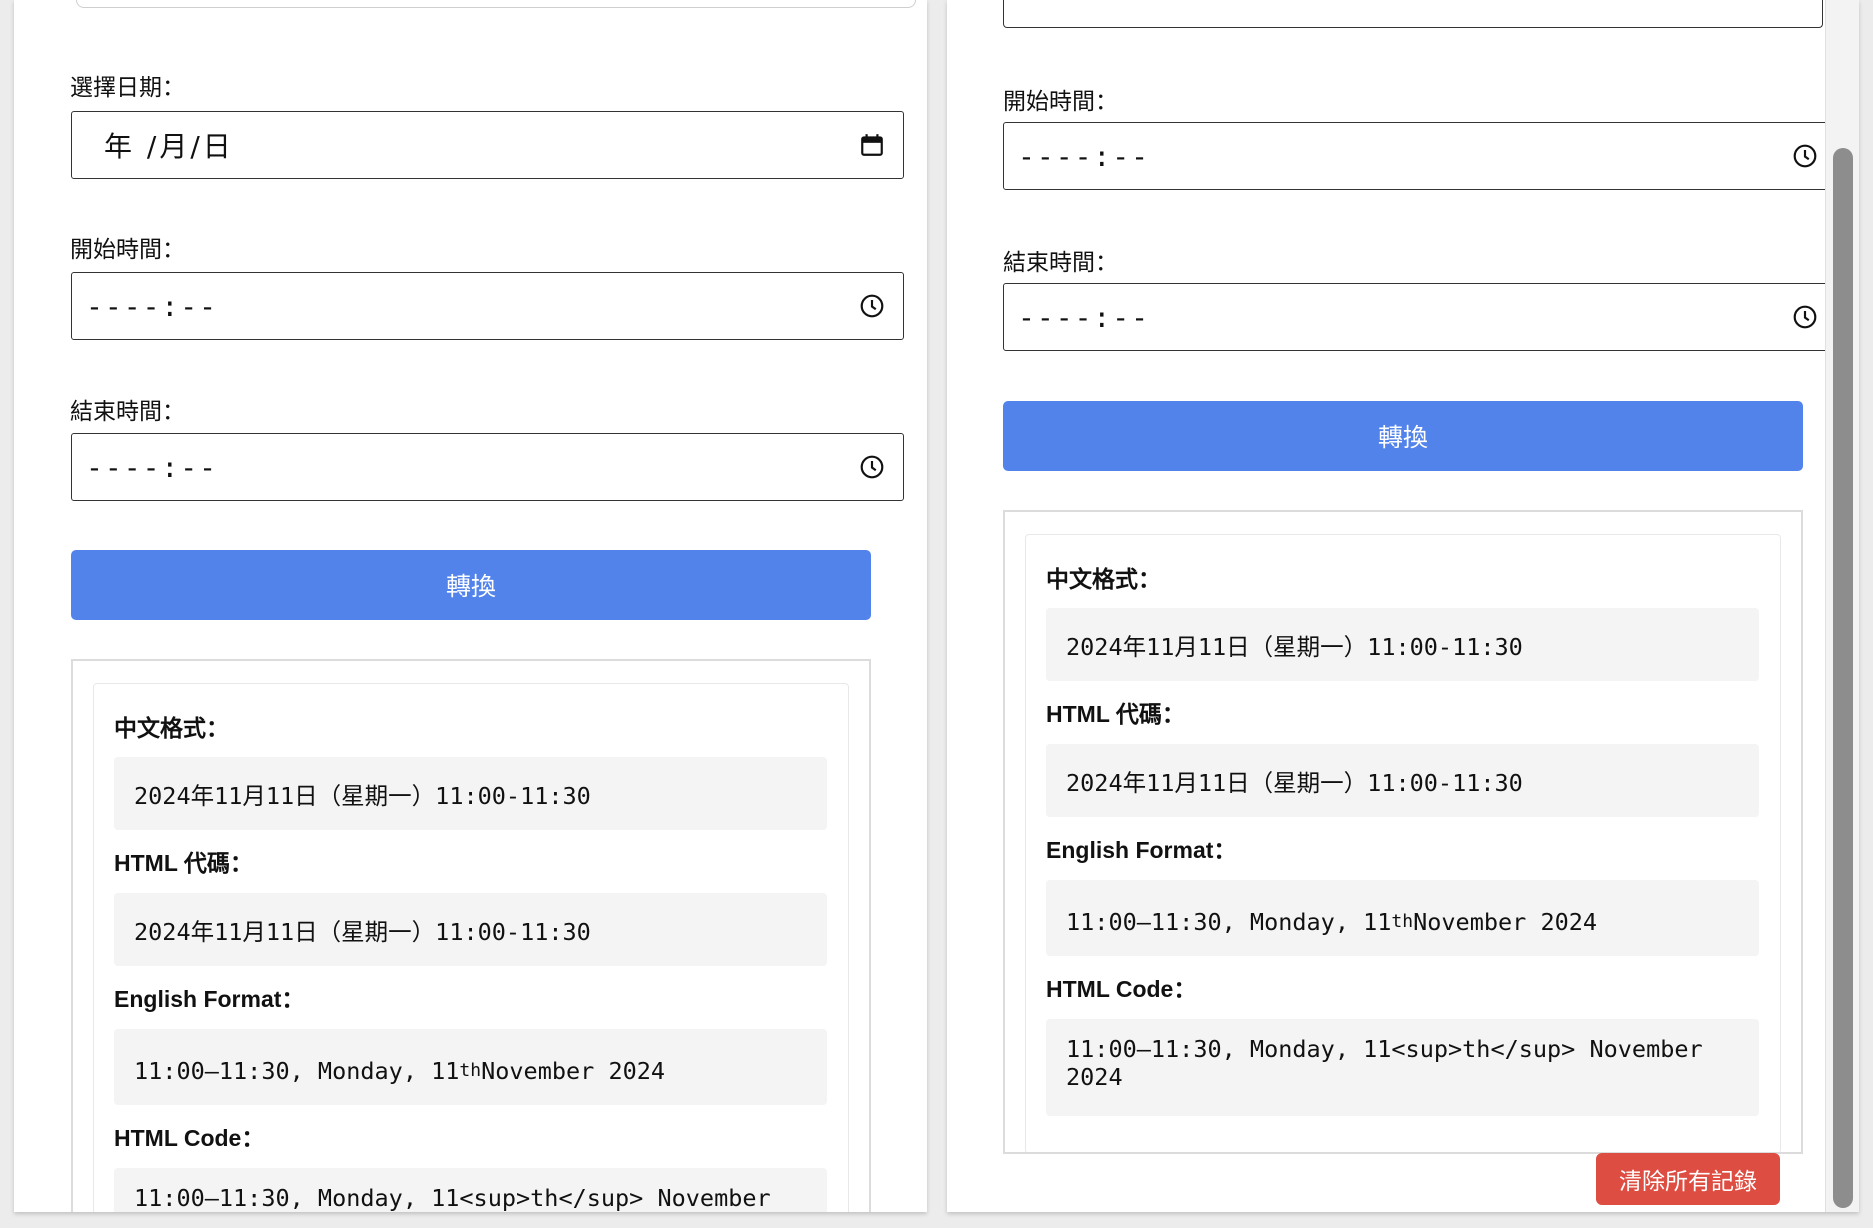 The width and height of the screenshot is (1873, 1228). I want to click on date-input: 年 /月/日, so click(487, 145).